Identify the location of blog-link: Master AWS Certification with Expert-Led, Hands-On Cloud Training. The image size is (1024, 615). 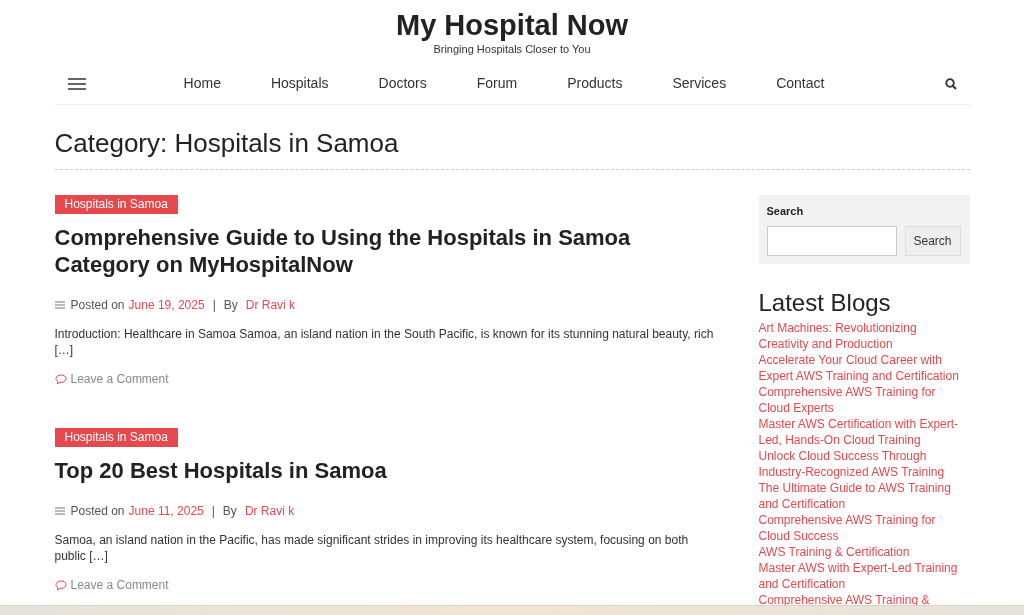
(864, 431).